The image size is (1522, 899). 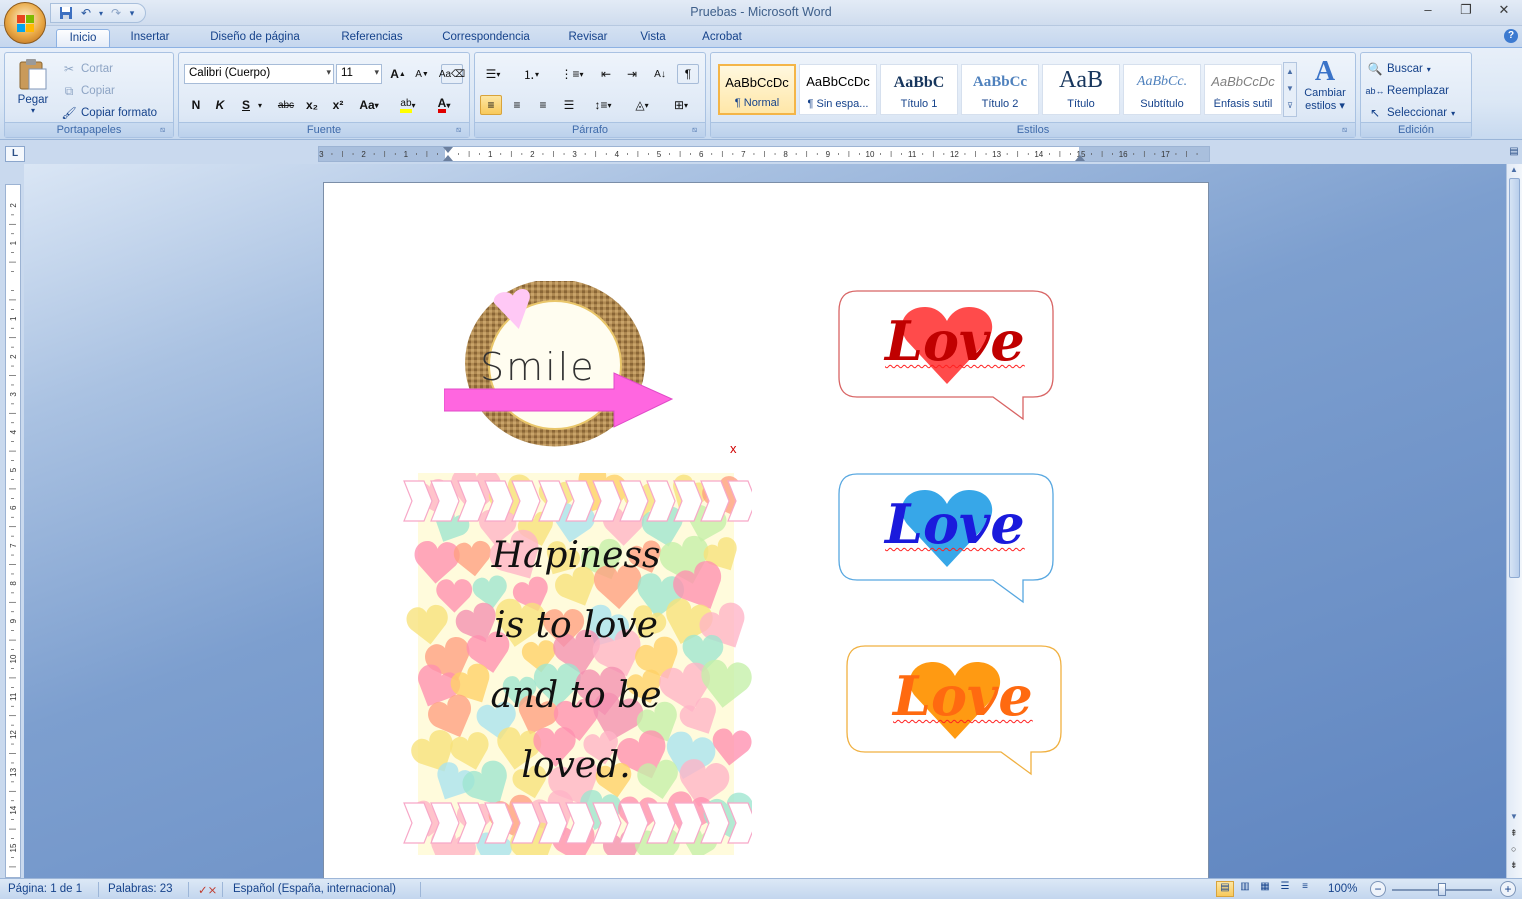 What do you see at coordinates (109, 113) in the screenshot?
I see `format-painter-button: 🖌 Copiar formato` at bounding box center [109, 113].